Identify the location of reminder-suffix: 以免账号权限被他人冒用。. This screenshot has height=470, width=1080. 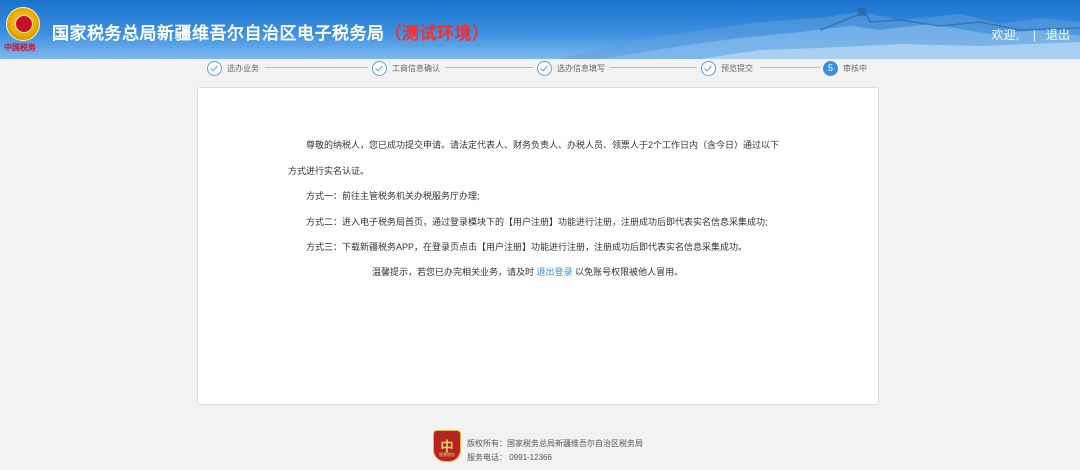
(629, 272).